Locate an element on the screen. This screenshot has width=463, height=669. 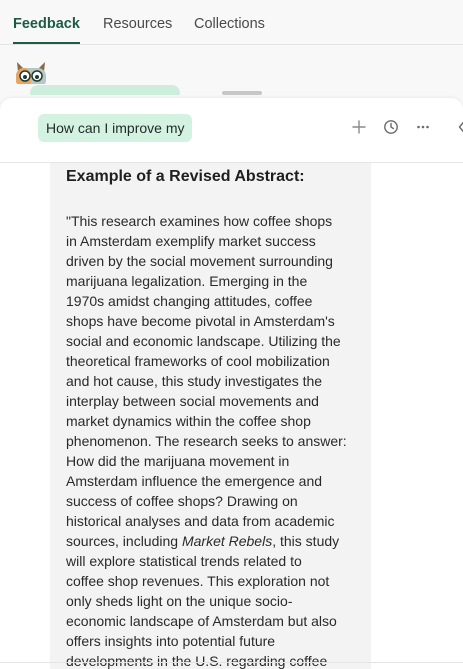
text-line: How did the marijuana movement in is located at coordinates (178, 461).